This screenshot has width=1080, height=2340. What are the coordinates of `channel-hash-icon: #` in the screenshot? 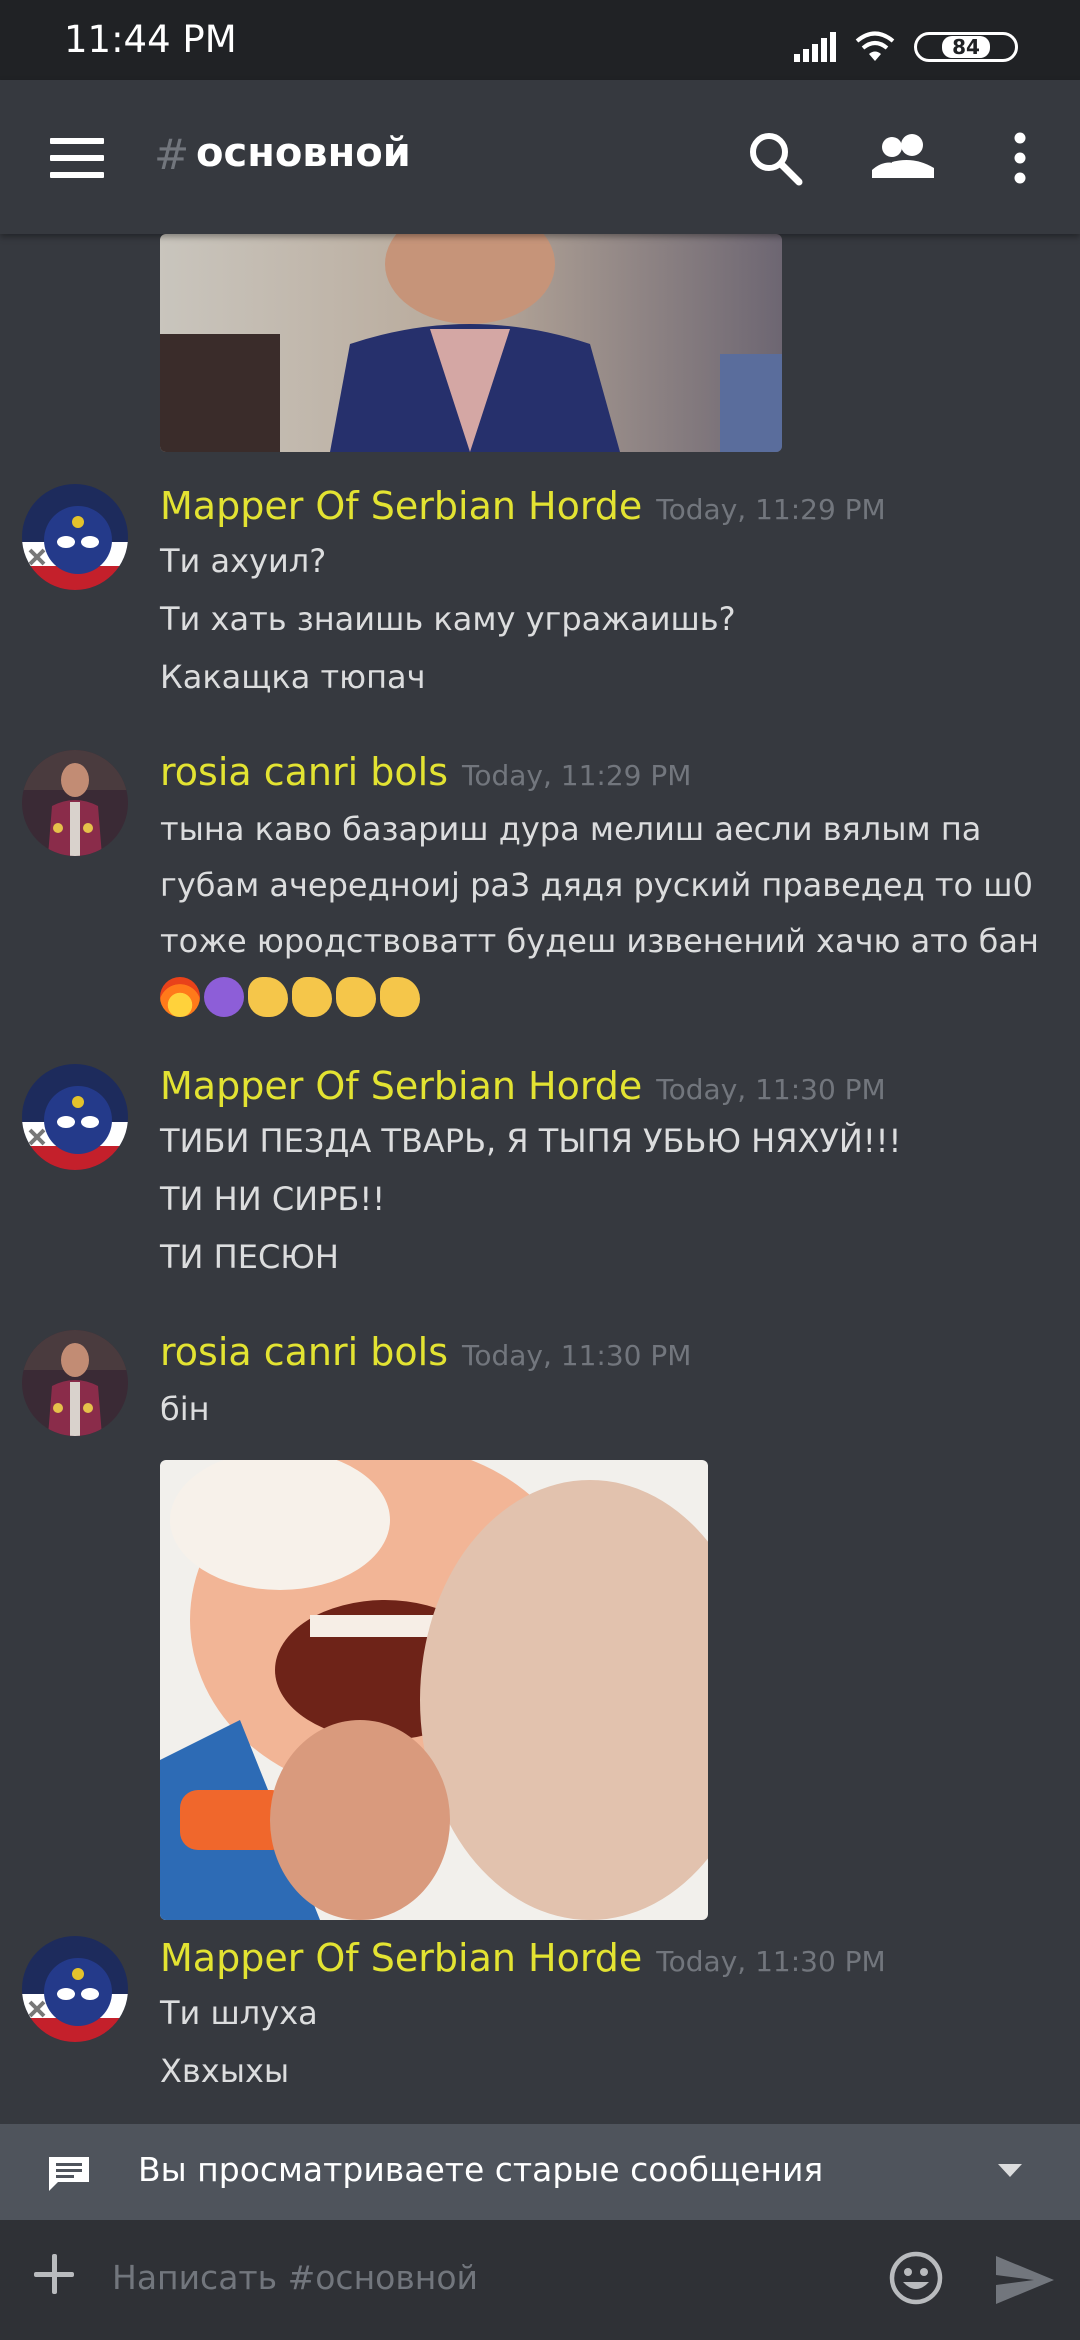 It's located at (172, 154).